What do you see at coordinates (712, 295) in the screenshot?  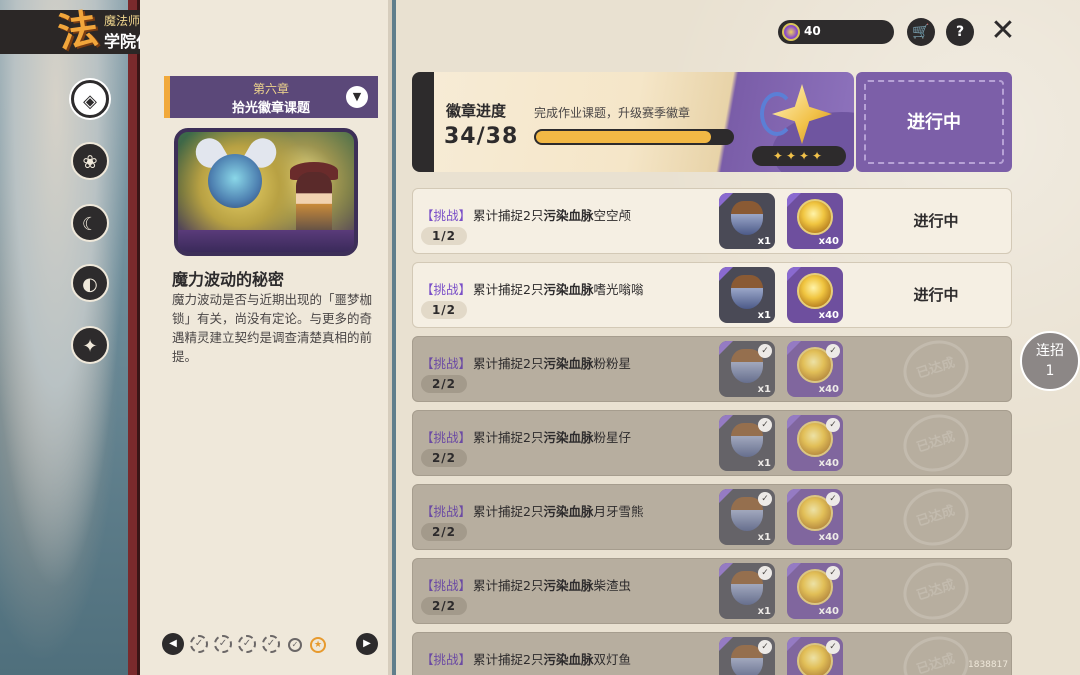 I see `task-row: 【挑战】 累计捕捉2只污染血脉嗜光嗡嗡 1/2 x1 x40 进行中` at bounding box center [712, 295].